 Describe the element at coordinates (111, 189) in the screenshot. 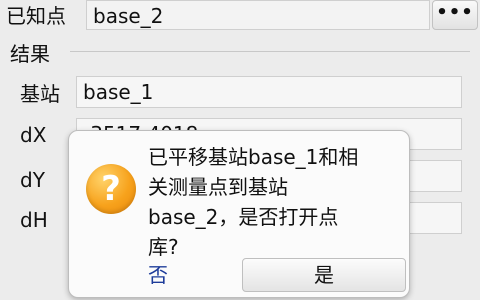

I see `question-icon: ?` at that location.